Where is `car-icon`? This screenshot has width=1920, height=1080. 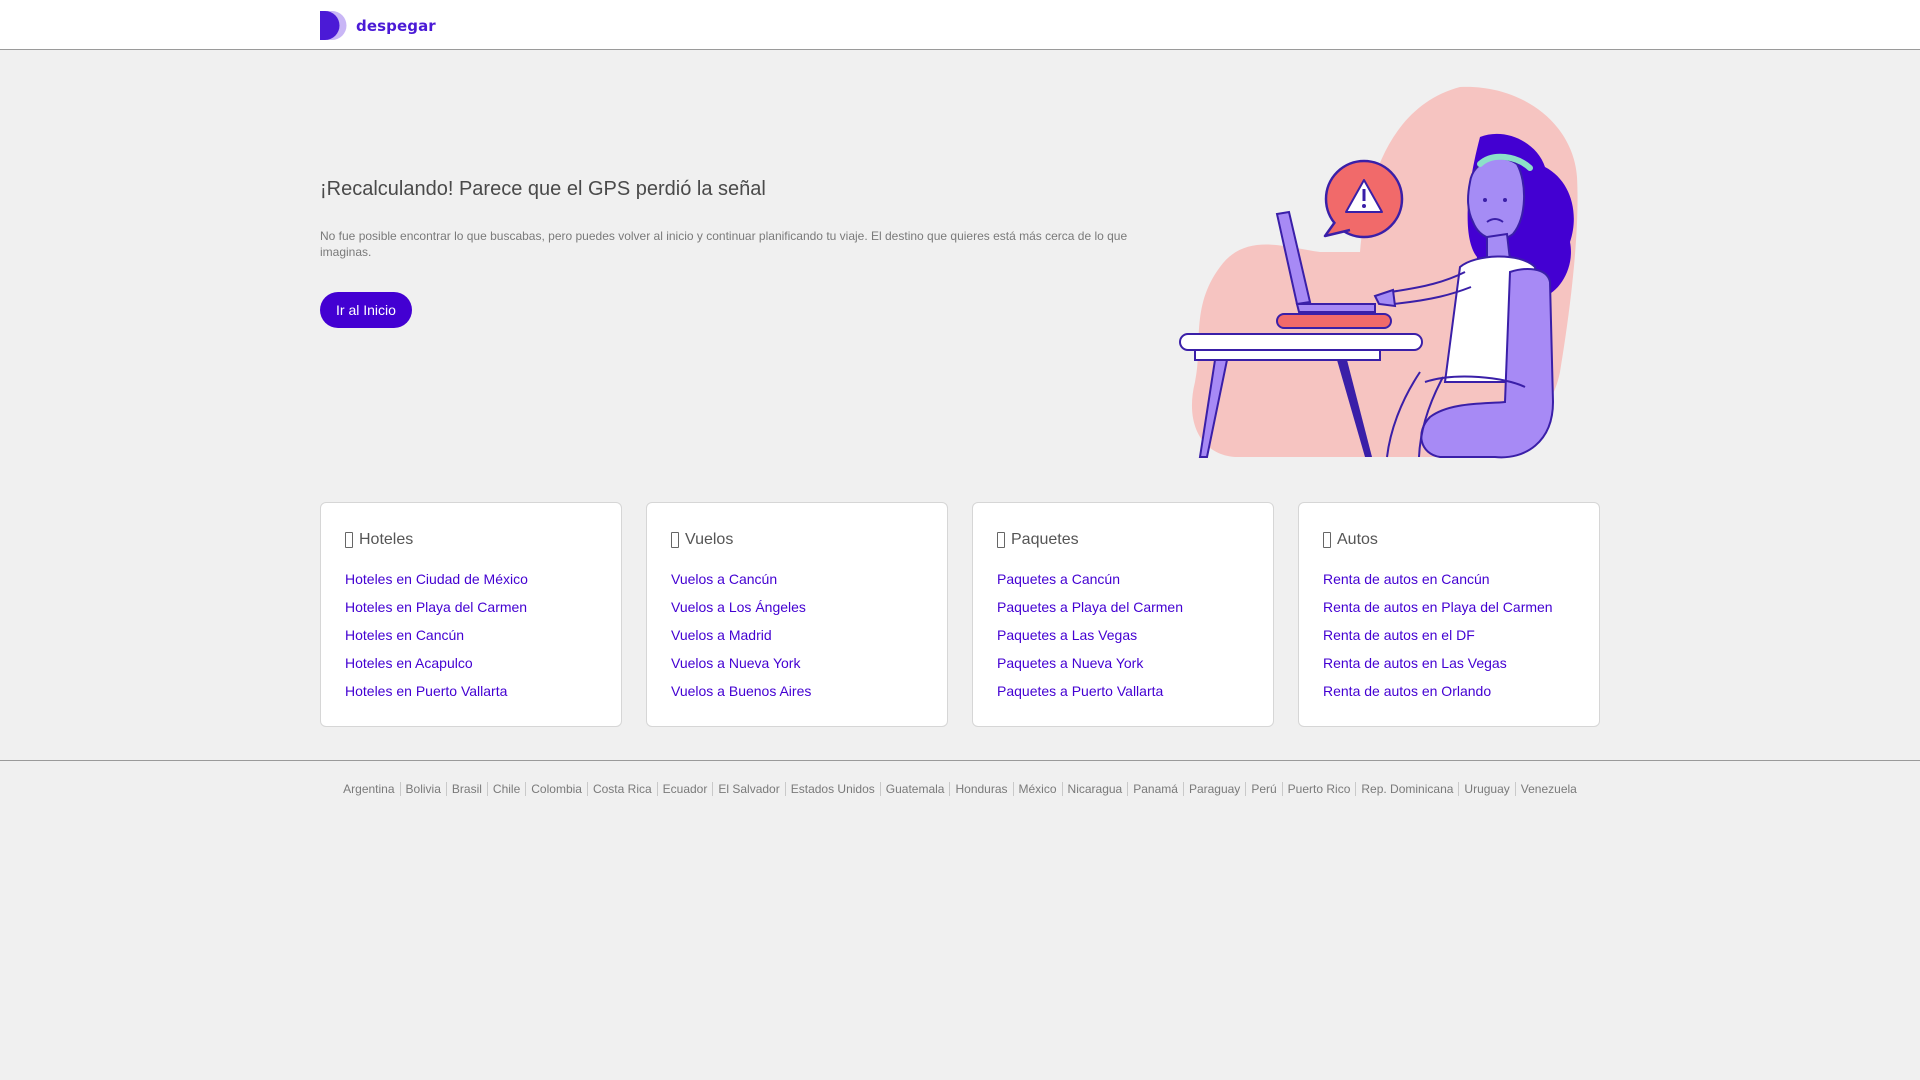
car-icon is located at coordinates (1327, 540).